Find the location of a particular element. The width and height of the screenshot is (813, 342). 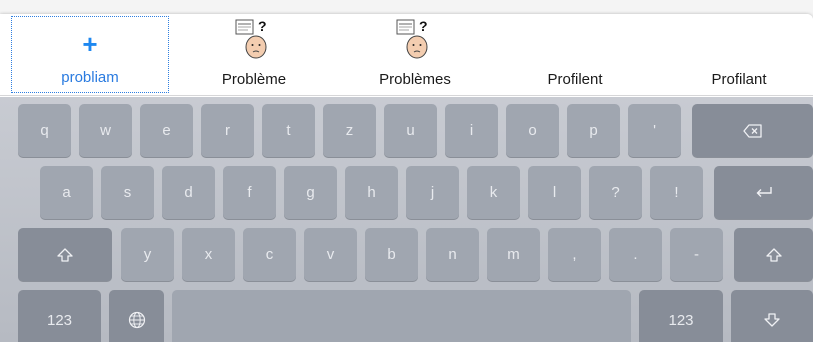

numbers-key-left: 123 is located at coordinates (59, 316).